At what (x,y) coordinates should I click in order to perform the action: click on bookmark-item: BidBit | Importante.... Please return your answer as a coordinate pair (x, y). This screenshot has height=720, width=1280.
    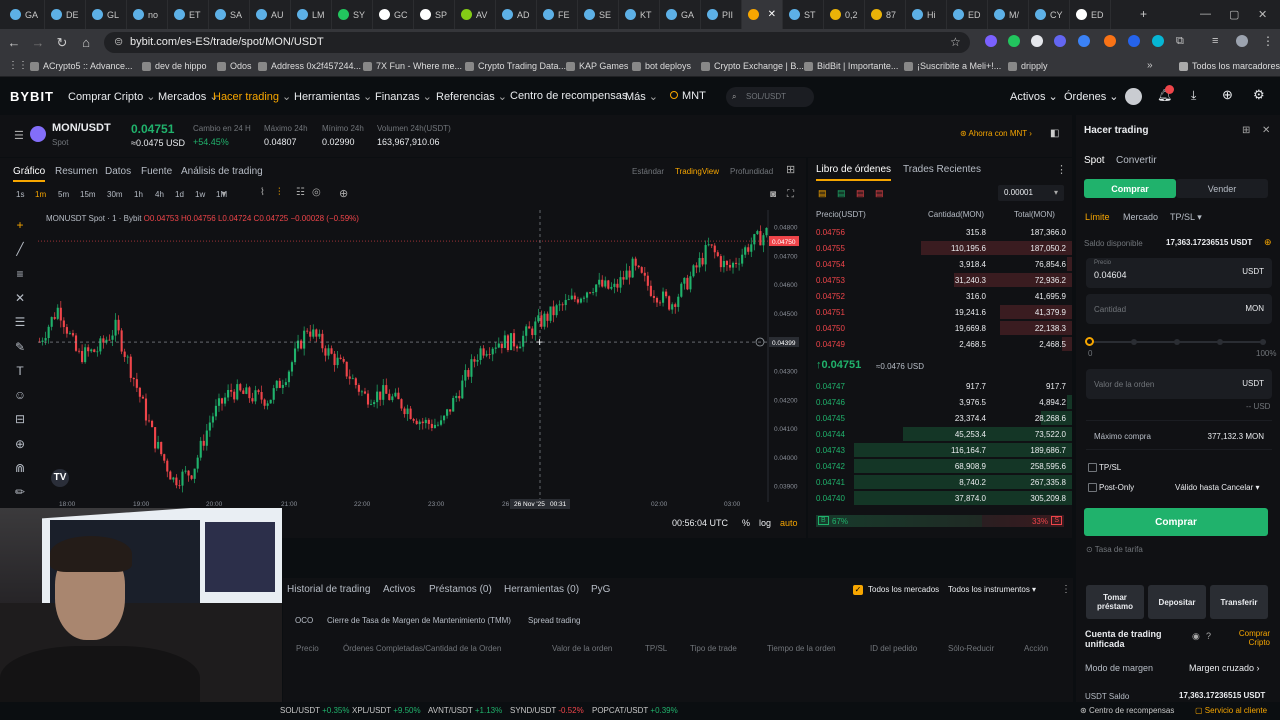
    Looking at the image, I should click on (851, 66).